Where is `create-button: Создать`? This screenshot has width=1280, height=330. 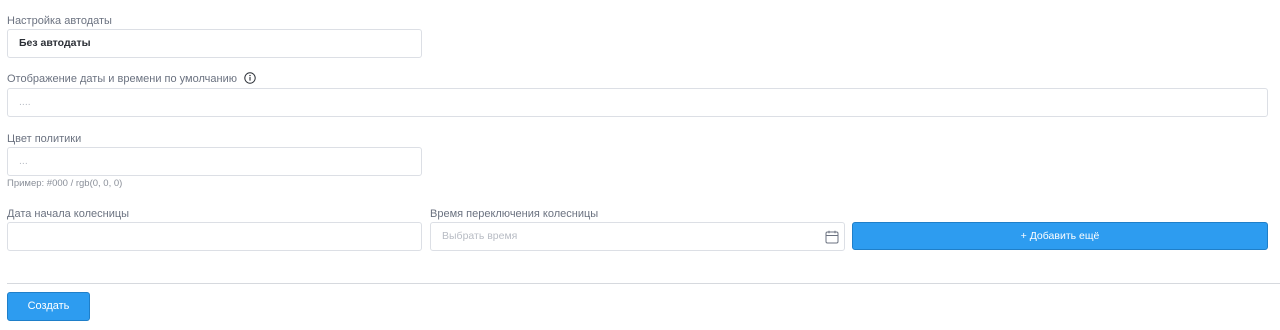
create-button: Создать is located at coordinates (48, 306).